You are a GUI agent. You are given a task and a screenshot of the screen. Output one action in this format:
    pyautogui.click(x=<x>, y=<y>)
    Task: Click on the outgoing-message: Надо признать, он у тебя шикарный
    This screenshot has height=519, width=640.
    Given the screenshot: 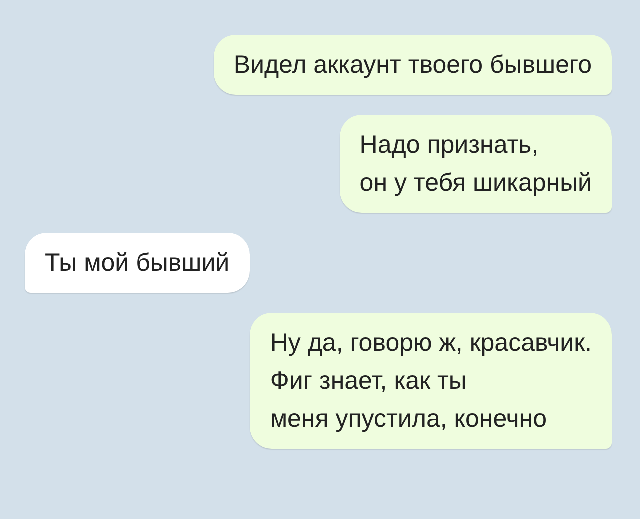 What is the action you would take?
    pyautogui.click(x=476, y=164)
    